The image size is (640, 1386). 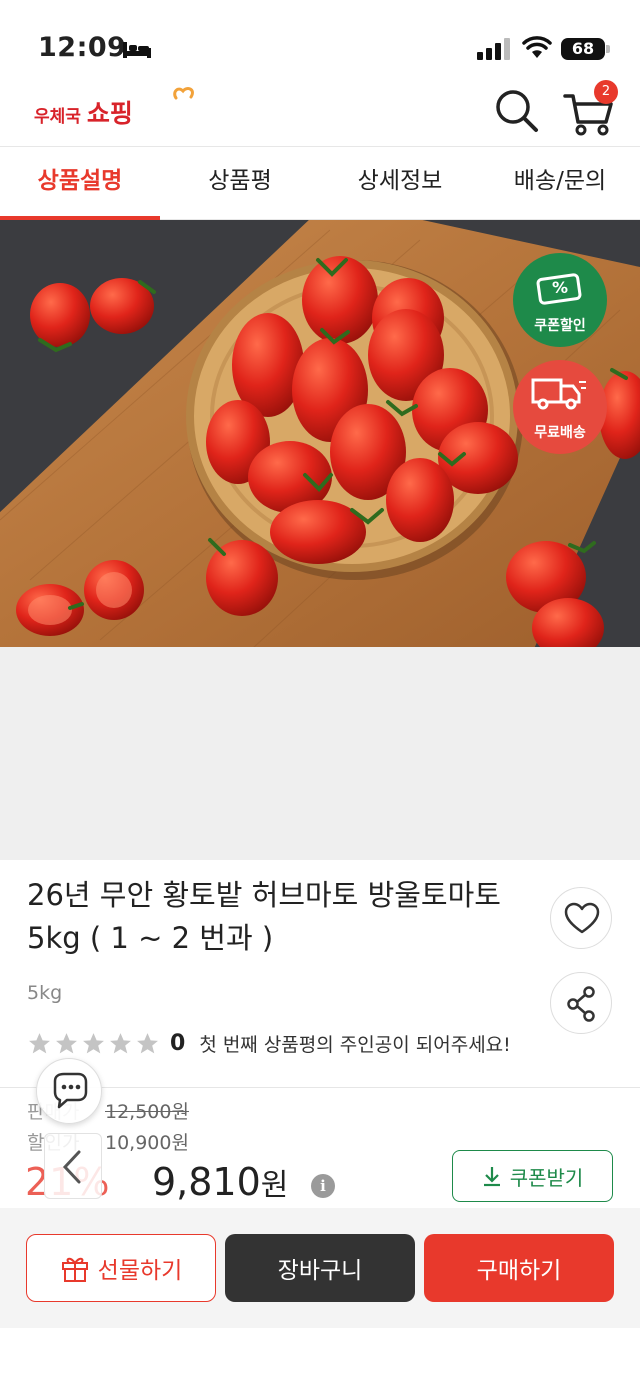 I want to click on wishlist-button, so click(x=581, y=918).